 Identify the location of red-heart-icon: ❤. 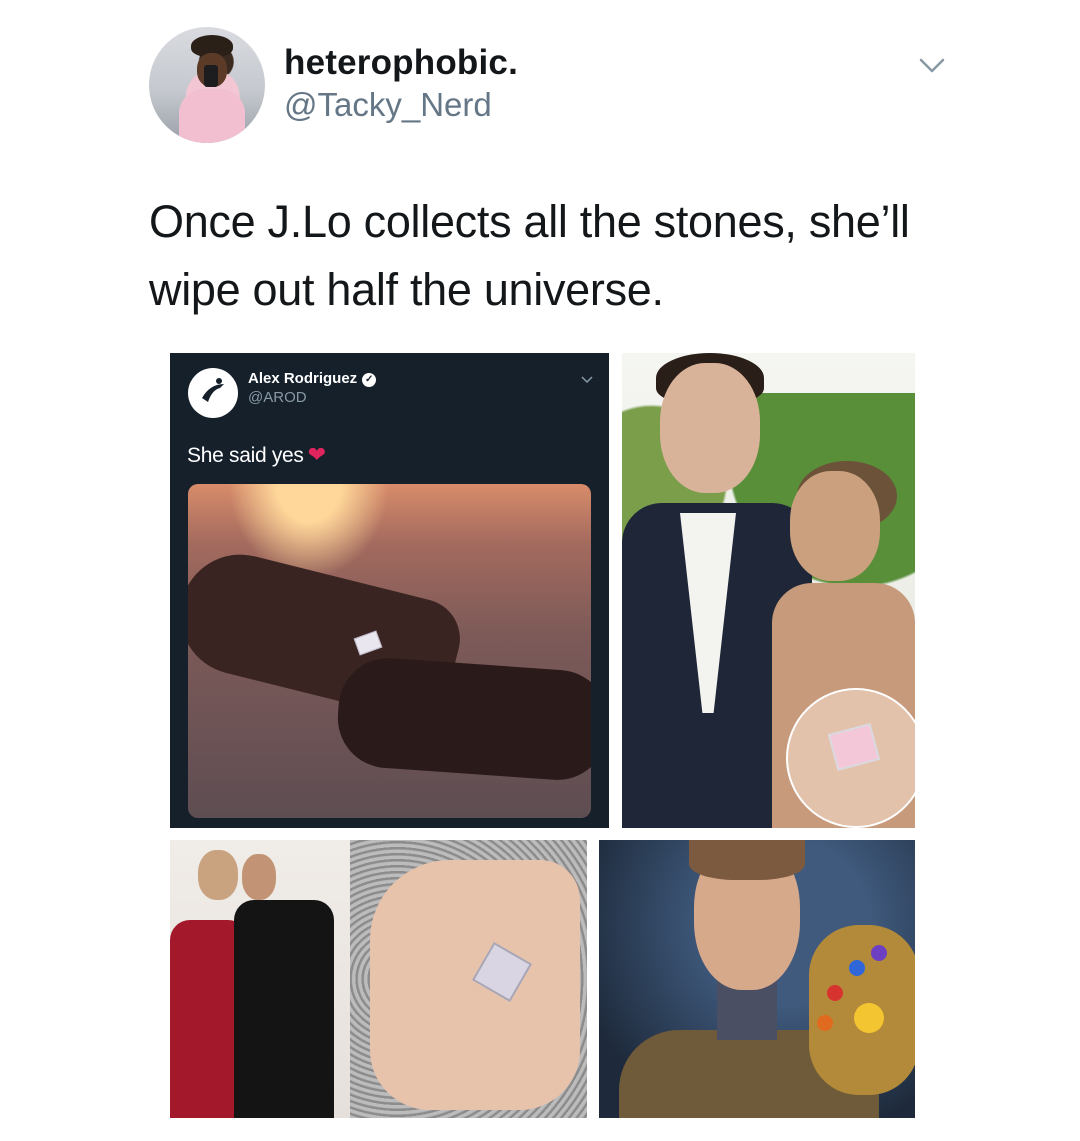
(316, 454).